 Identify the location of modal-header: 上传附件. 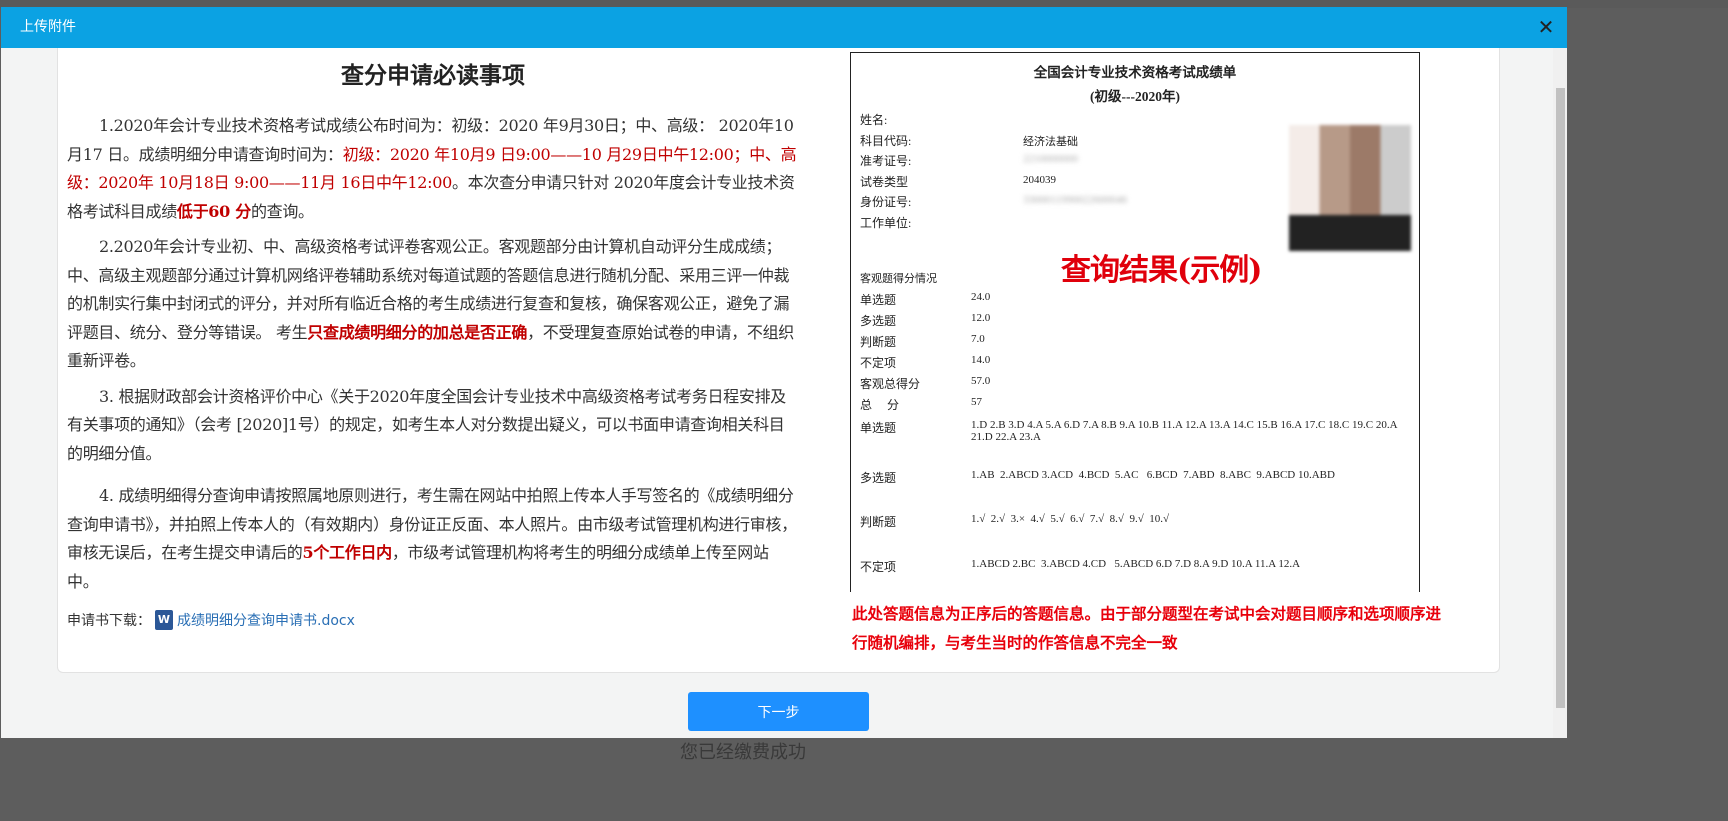
(784, 27).